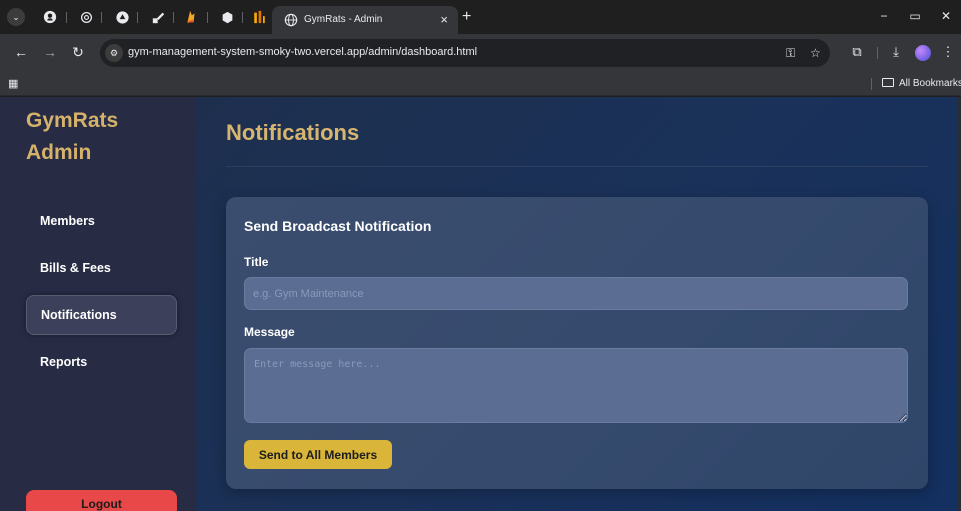  Describe the element at coordinates (877, 53) in the screenshot. I see `toolbar-separator` at that location.